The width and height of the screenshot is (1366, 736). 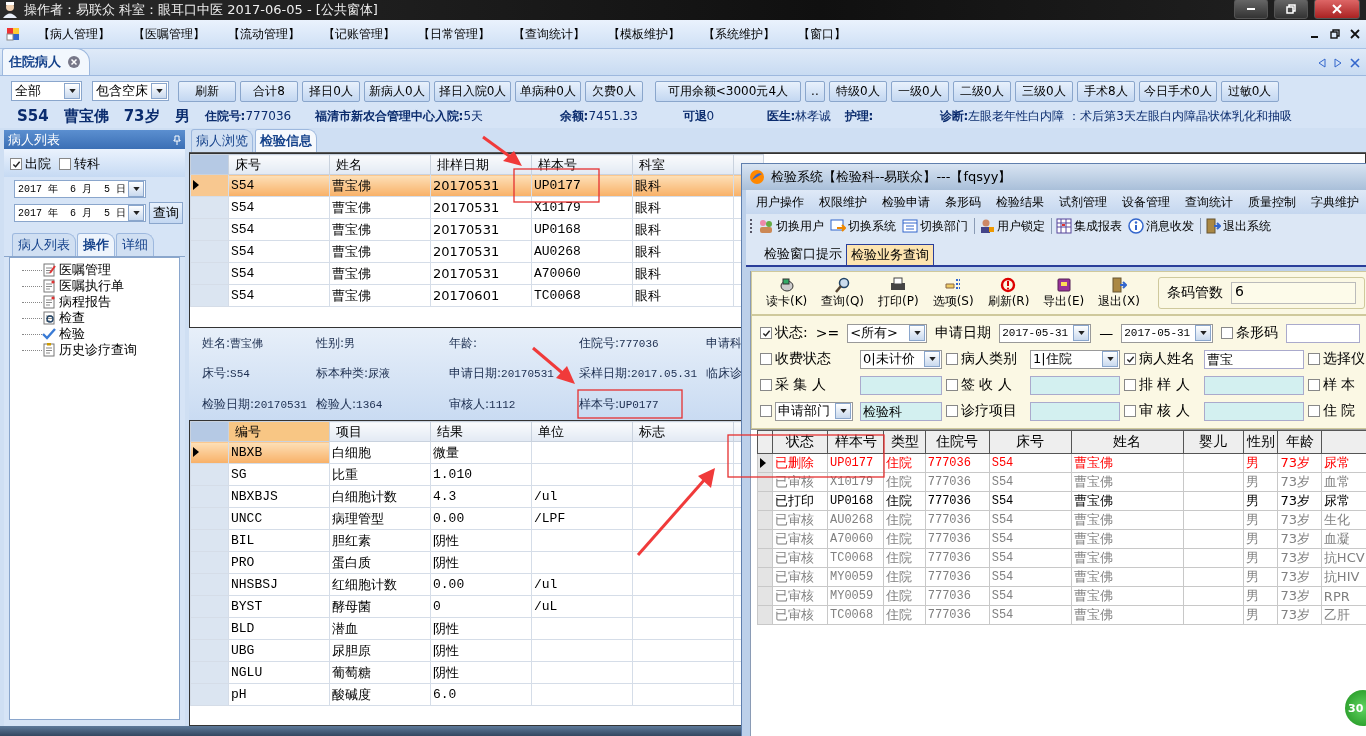 What do you see at coordinates (180, 34) in the screenshot?
I see `menu-item: 【医嘱管理】` at bounding box center [180, 34].